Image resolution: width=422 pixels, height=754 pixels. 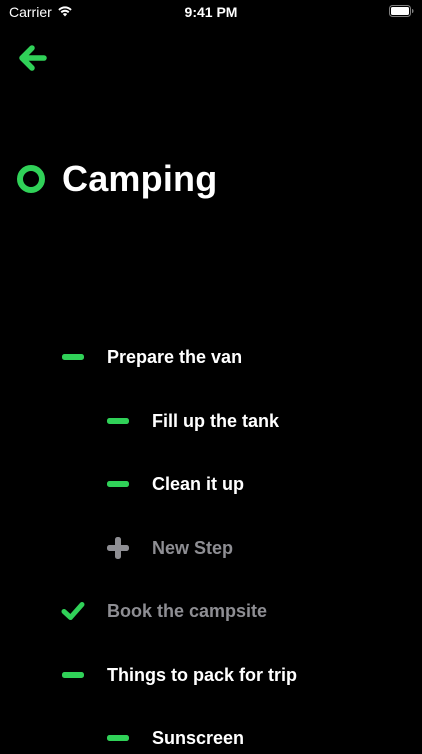 I want to click on step-label: Prepare the van, so click(x=175, y=356).